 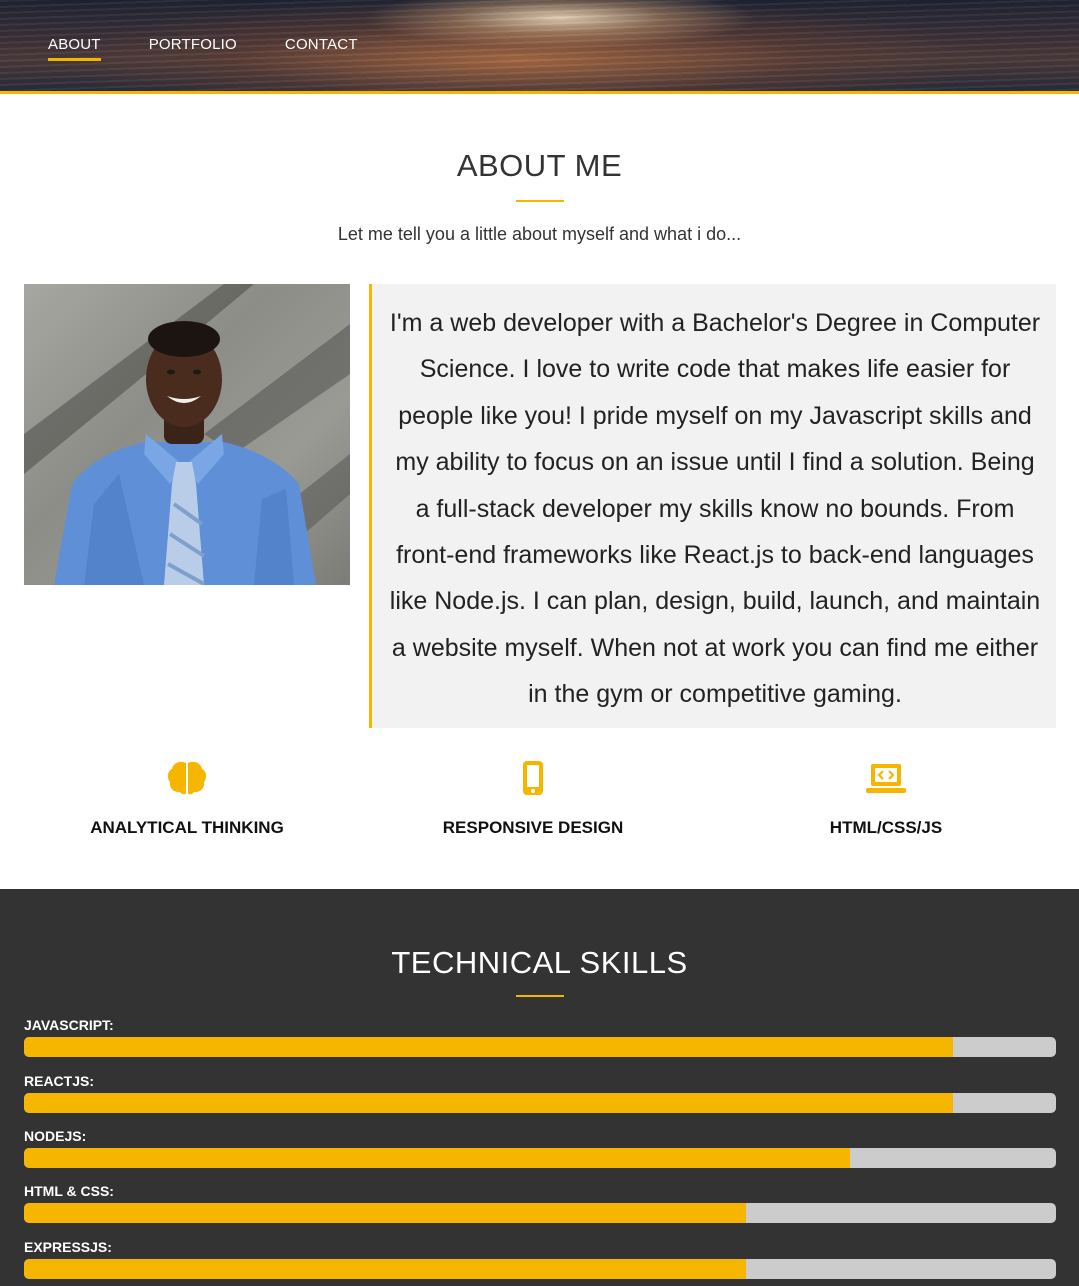 What do you see at coordinates (533, 827) in the screenshot?
I see `feature-label: RESPONSIVE DESIGN` at bounding box center [533, 827].